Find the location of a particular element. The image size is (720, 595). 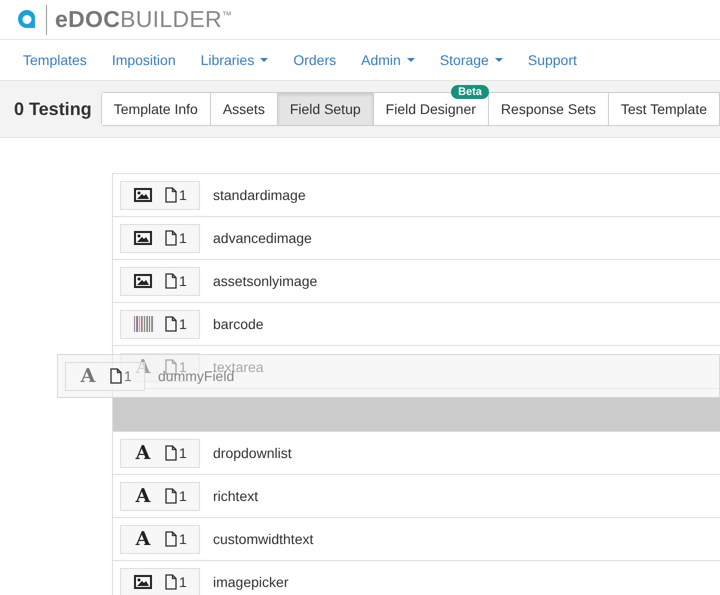

field-row: 1 barcode is located at coordinates (416, 324).